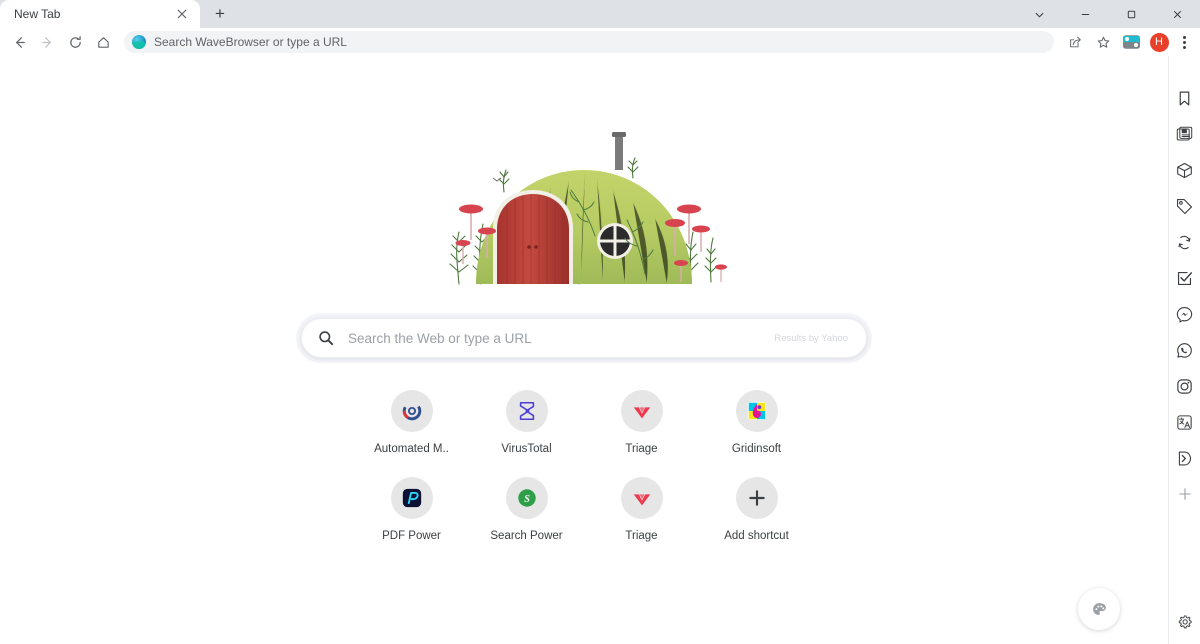  I want to click on shortcut-label: Gridinsoft, so click(756, 449).